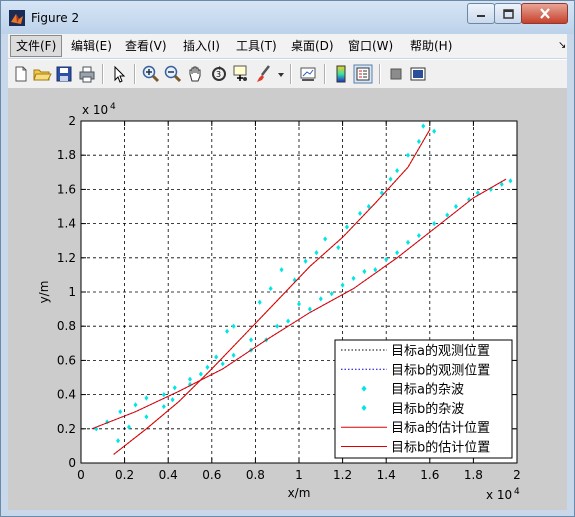 The width and height of the screenshot is (575, 517). I want to click on data-cursor-icon, so click(241, 74).